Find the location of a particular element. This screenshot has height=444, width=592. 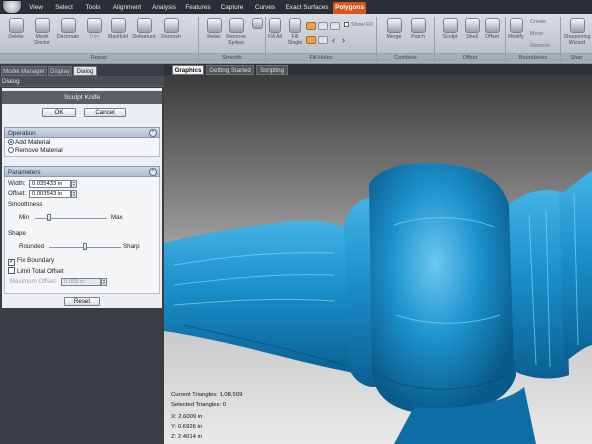

menu-tab-exact-surfaces: Exact Surfaces is located at coordinates (307, 8).